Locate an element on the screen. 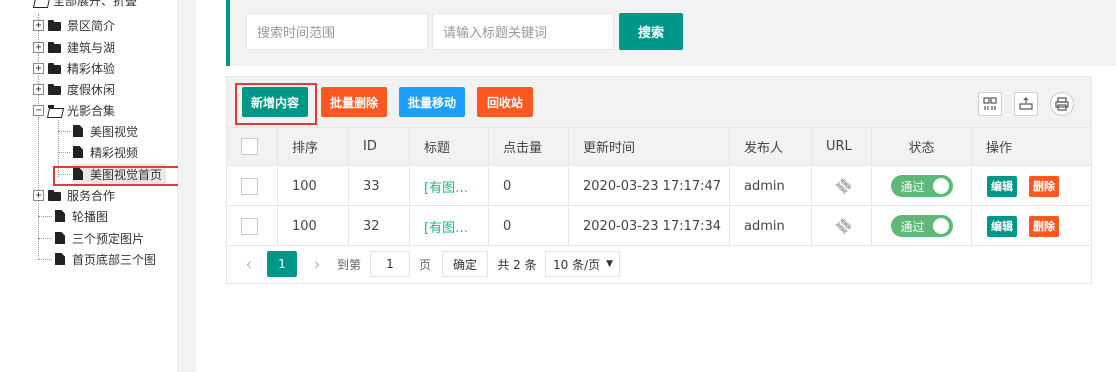  cell-author: admin is located at coordinates (770, 226).